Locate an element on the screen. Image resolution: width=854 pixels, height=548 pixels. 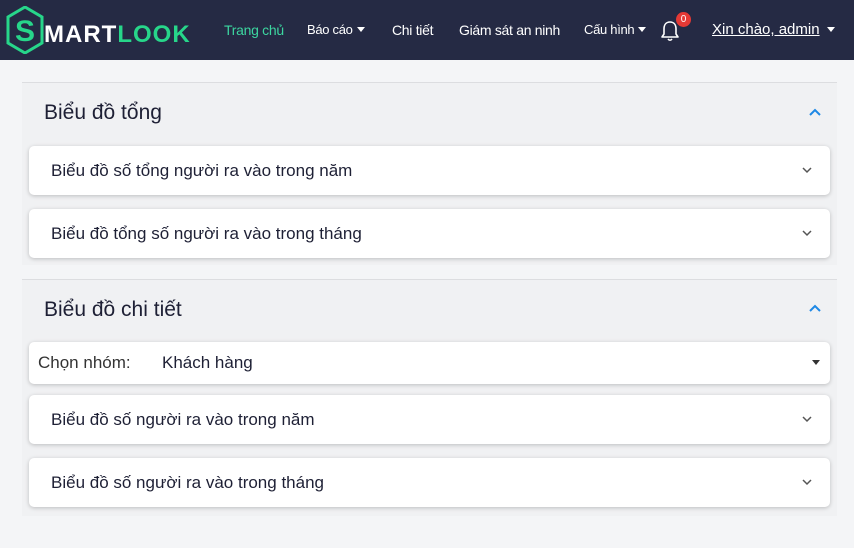
group-select: Chọn nhóm: Khách hàng is located at coordinates (429, 363).